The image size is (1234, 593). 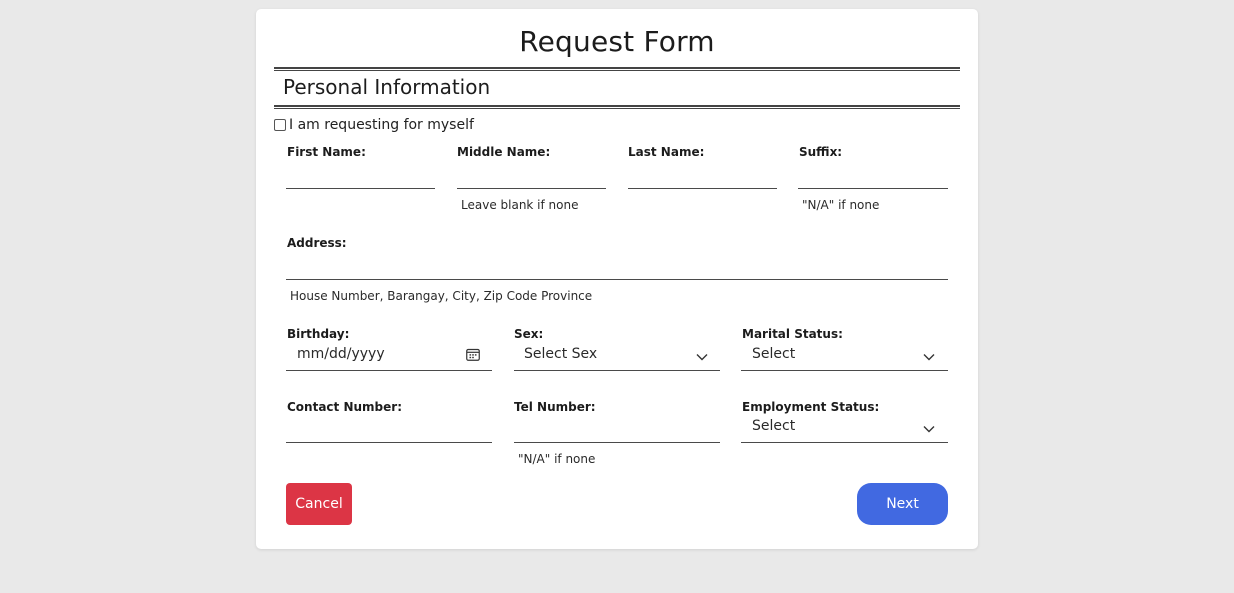 What do you see at coordinates (617, 41) in the screenshot?
I see `form-title: Request Form` at bounding box center [617, 41].